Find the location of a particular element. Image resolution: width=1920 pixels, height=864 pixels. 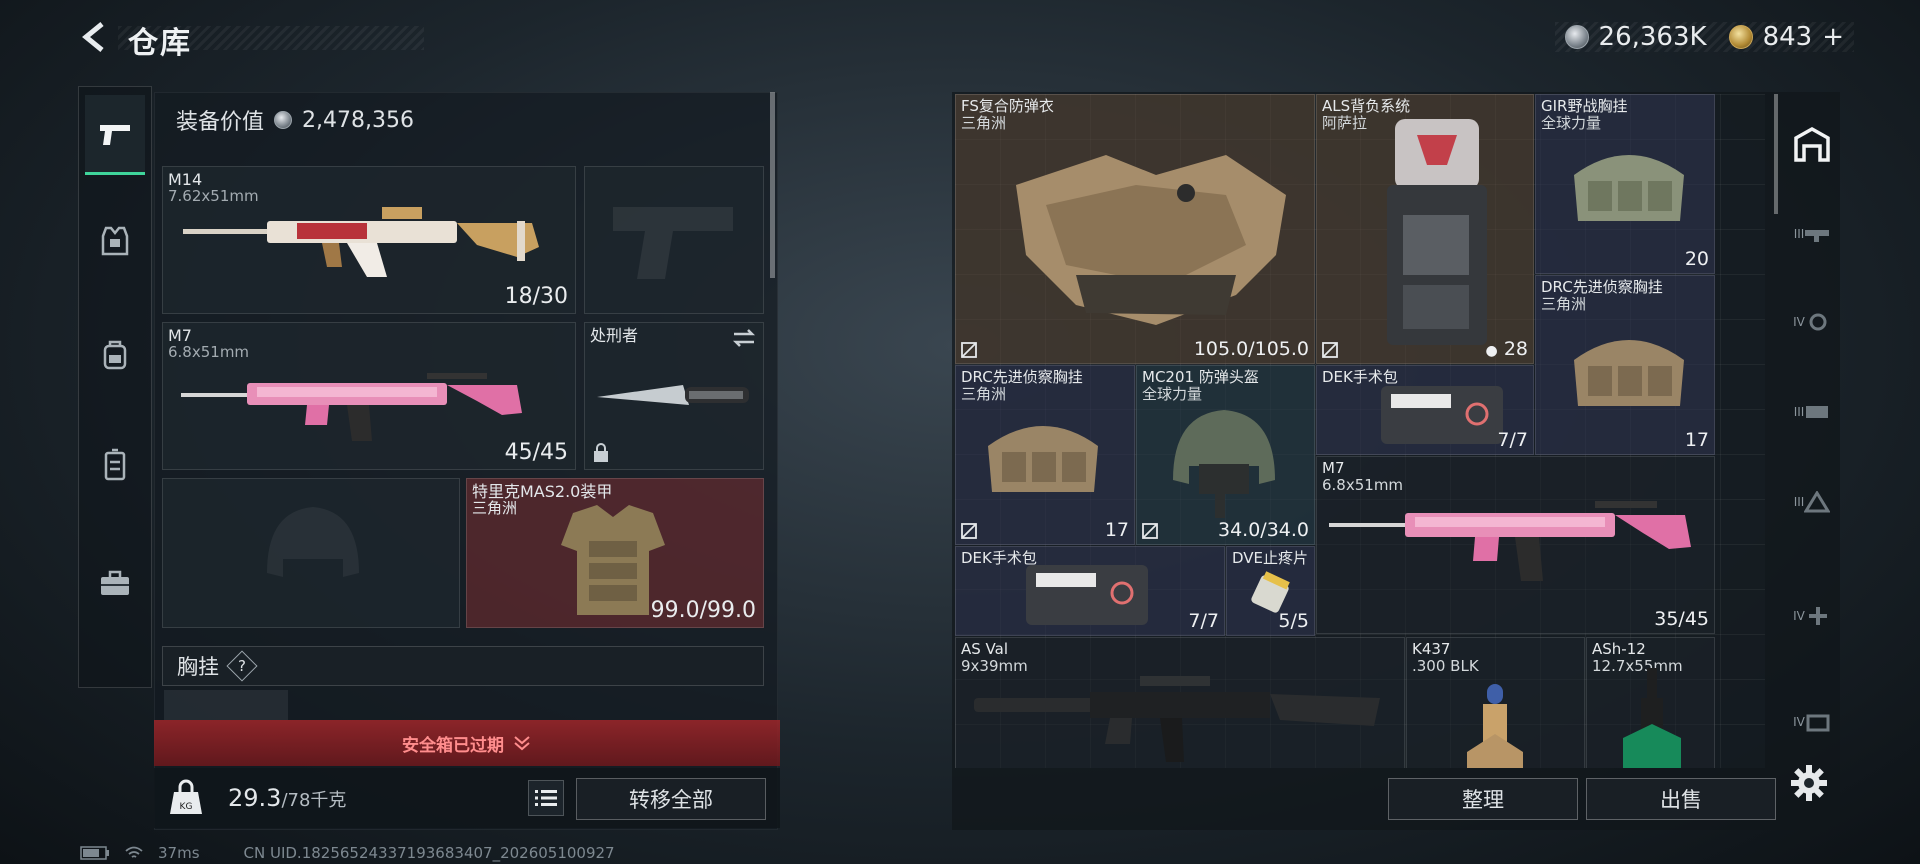

tab-tier-4: III is located at coordinates (1812, 502).